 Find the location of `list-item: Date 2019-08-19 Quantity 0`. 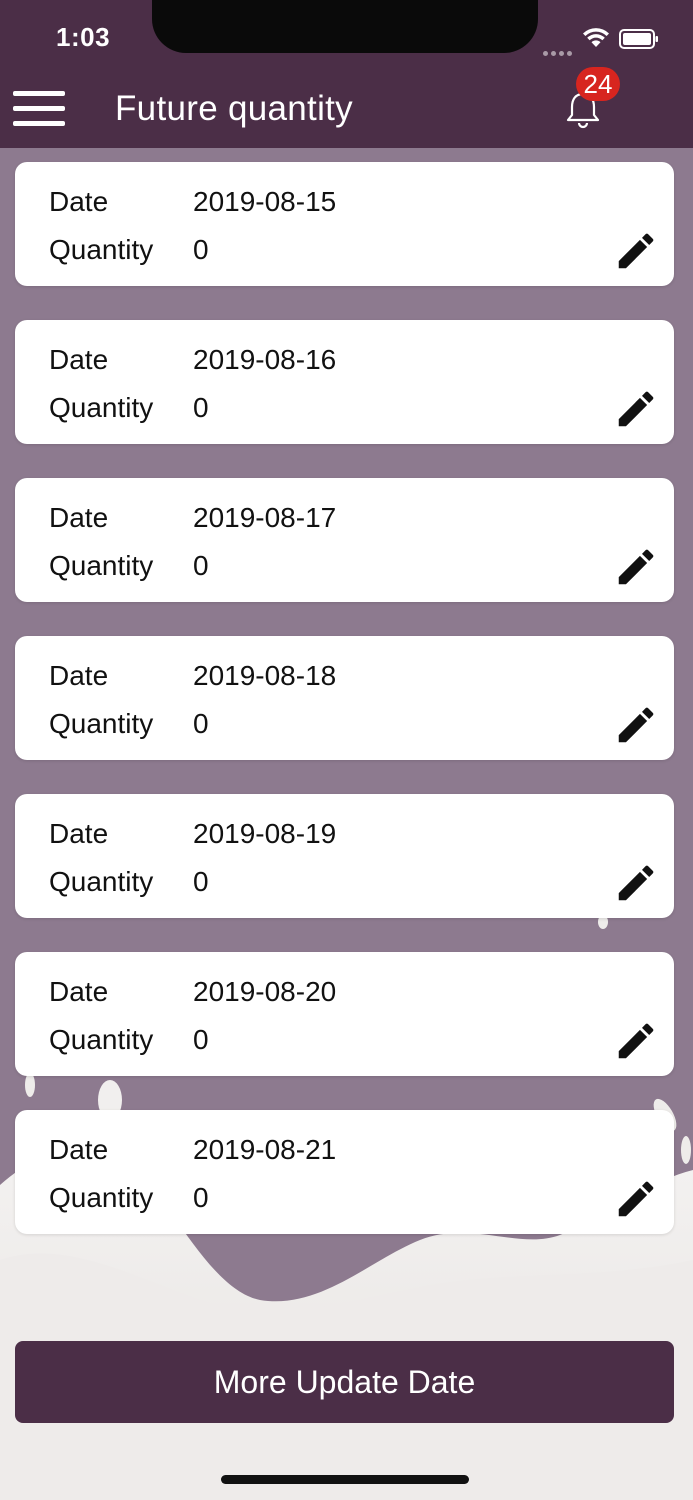

list-item: Date 2019-08-19 Quantity 0 is located at coordinates (344, 856).